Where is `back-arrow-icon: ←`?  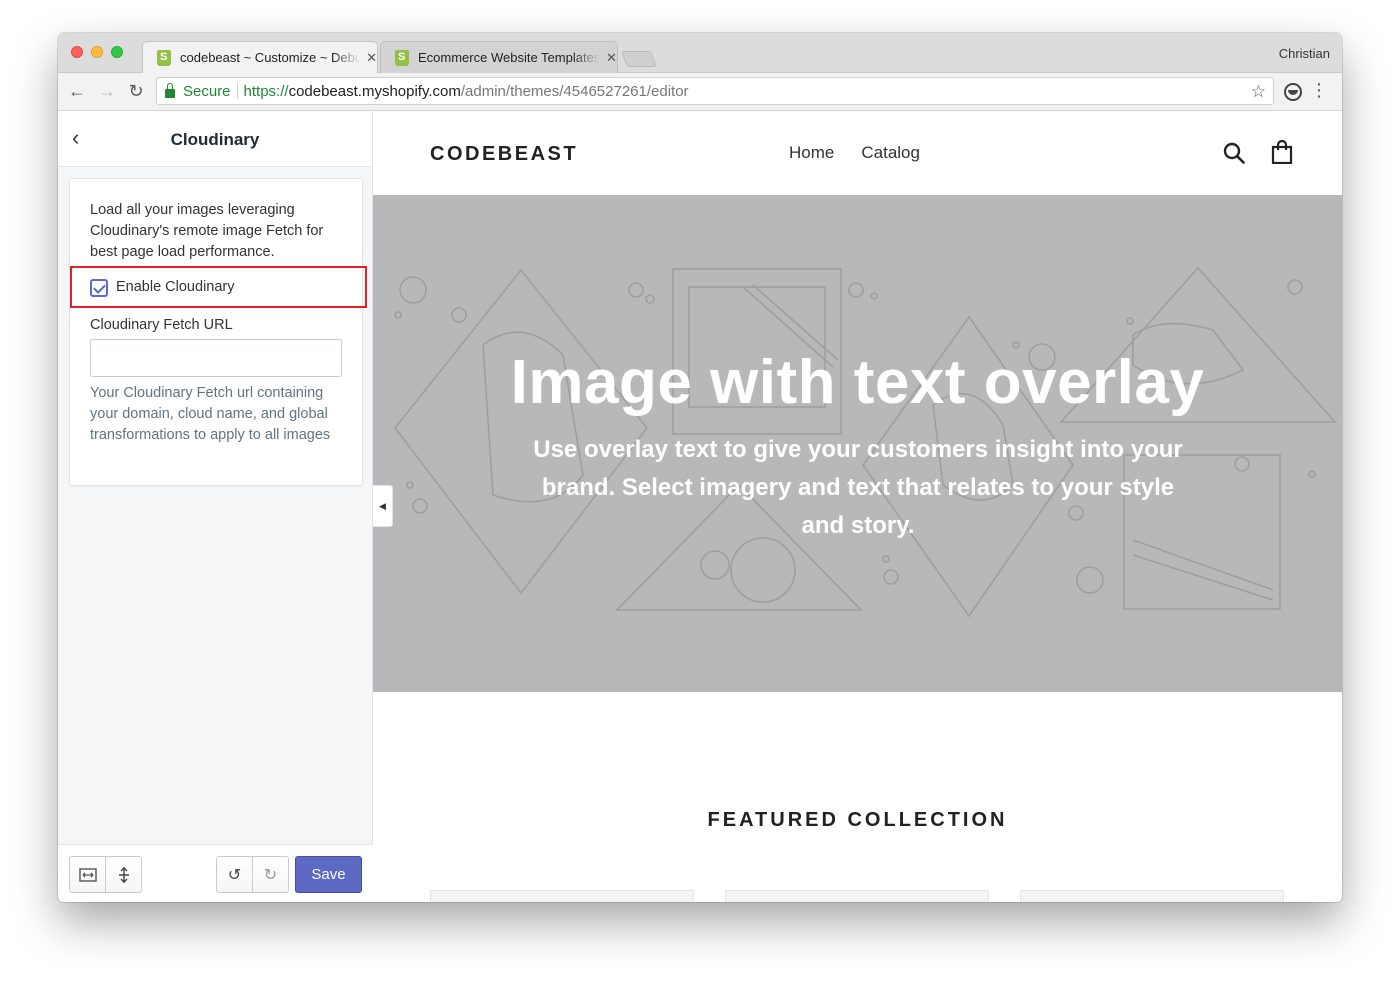 back-arrow-icon: ← is located at coordinates (77, 91).